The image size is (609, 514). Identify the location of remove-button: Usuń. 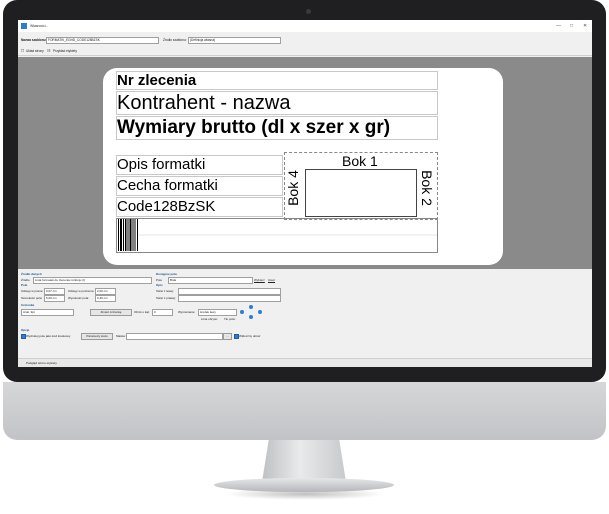
(271, 280).